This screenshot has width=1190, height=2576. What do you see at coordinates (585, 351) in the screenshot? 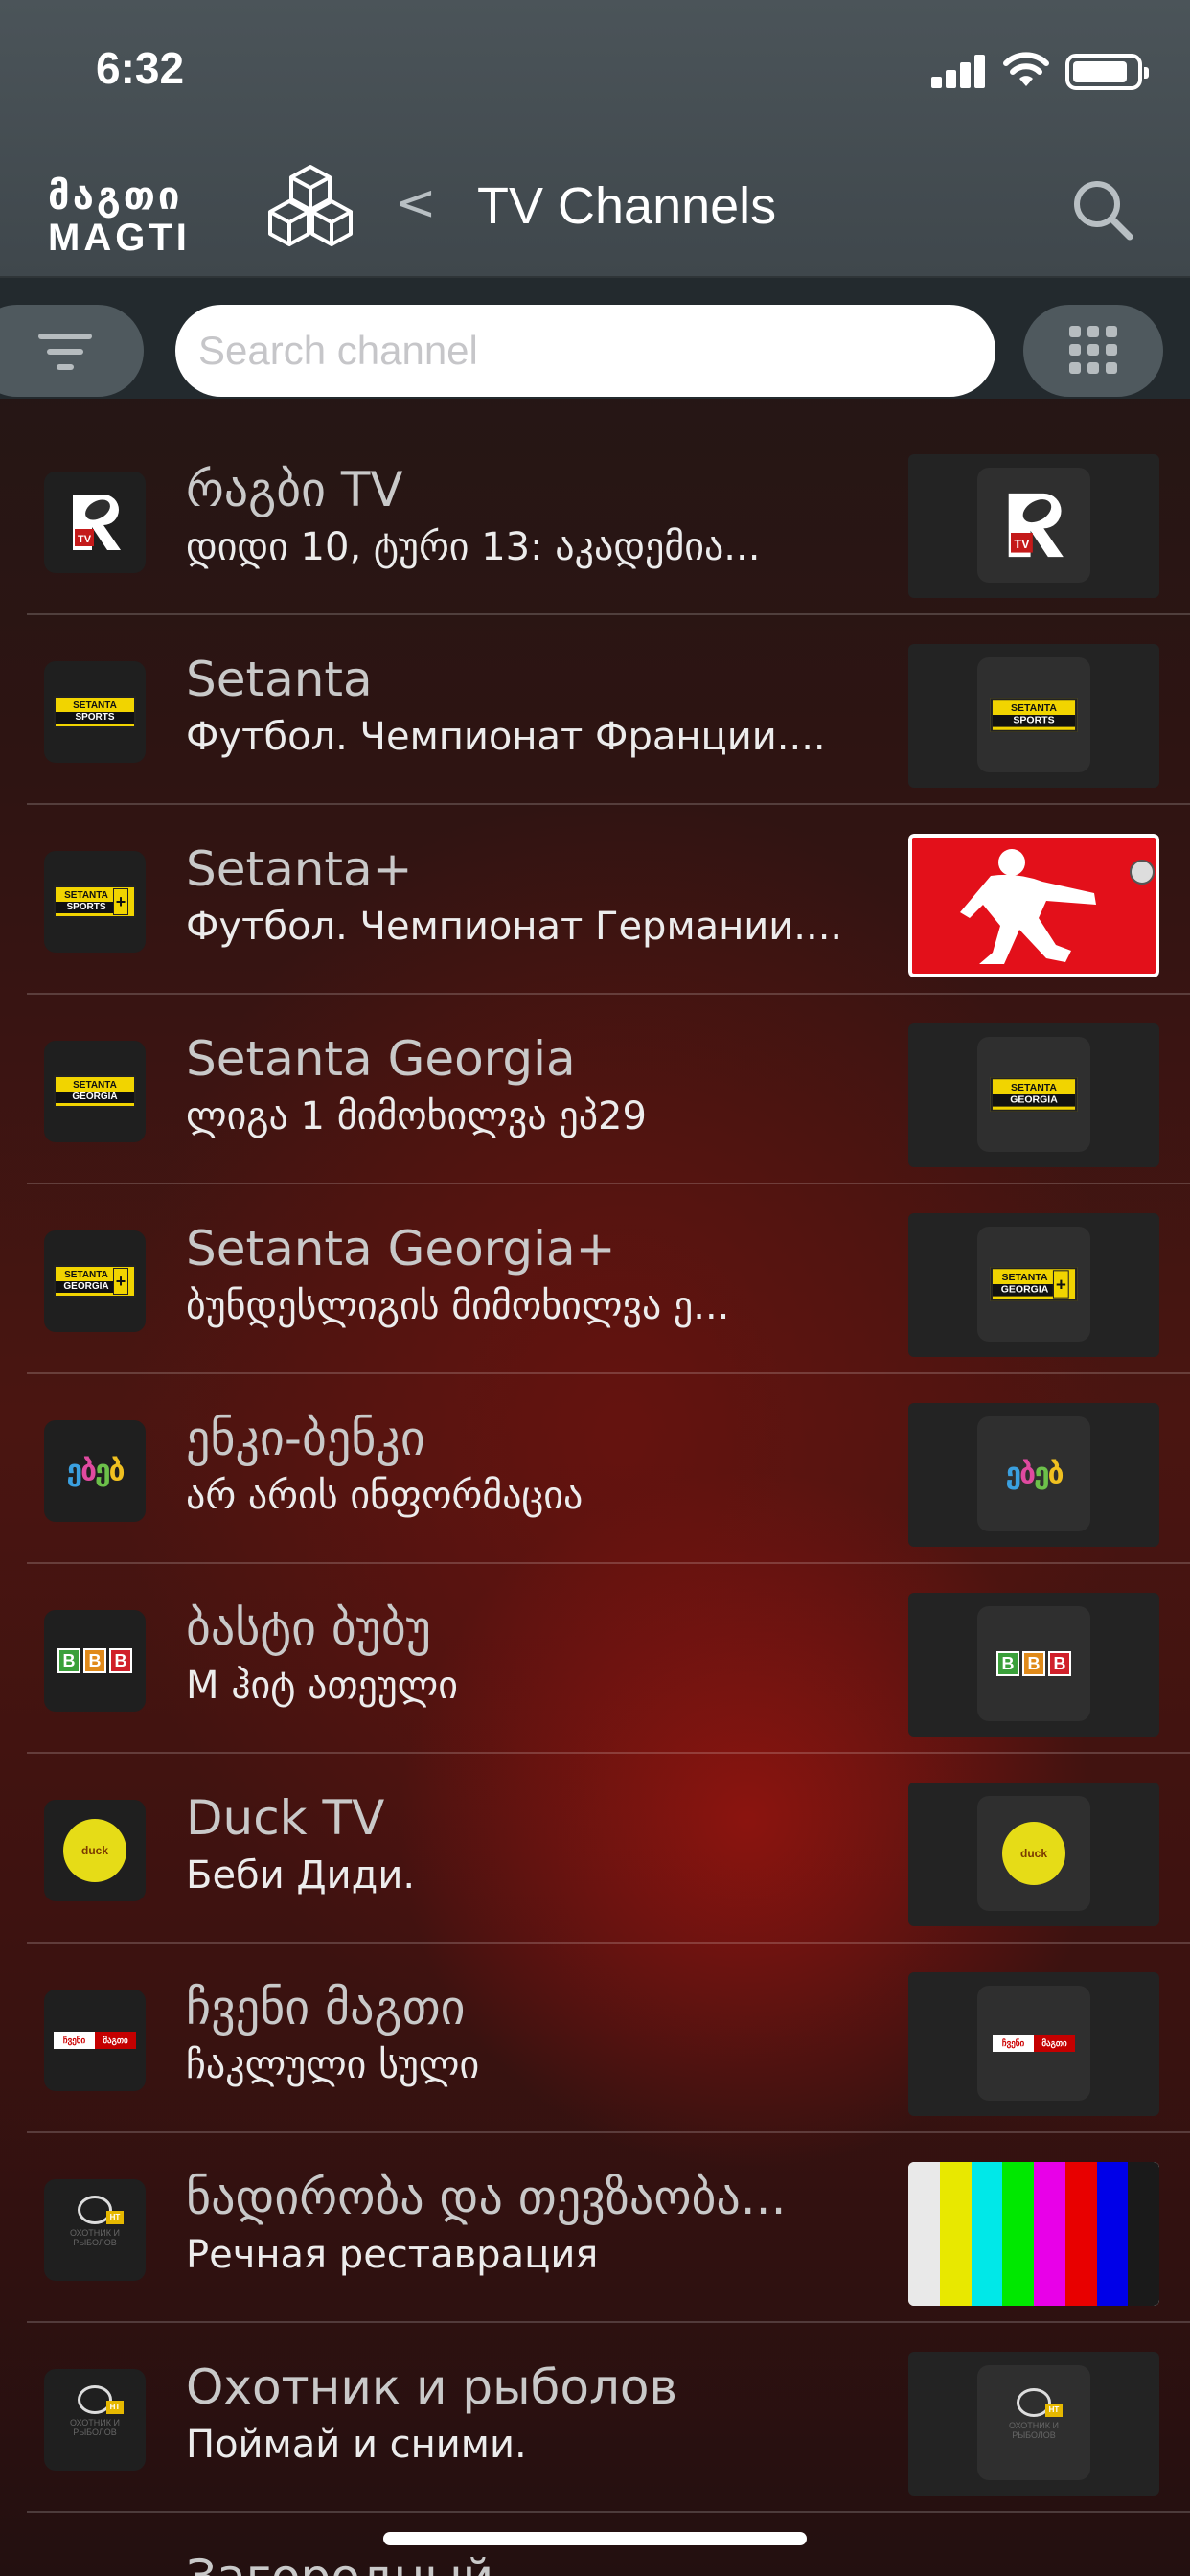
I see `search-channel-input` at bounding box center [585, 351].